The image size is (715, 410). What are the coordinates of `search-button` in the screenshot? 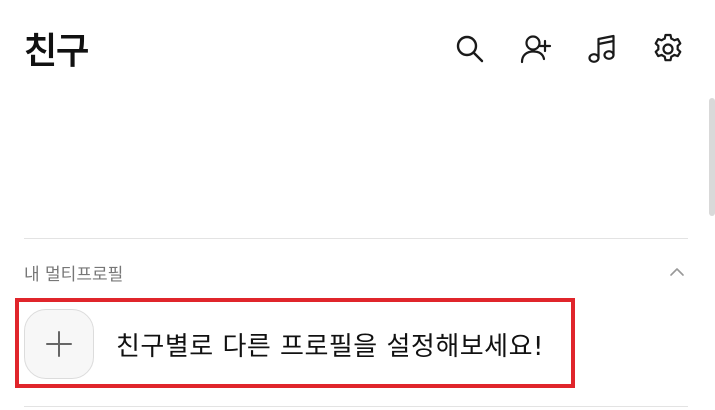 It's located at (470, 49).